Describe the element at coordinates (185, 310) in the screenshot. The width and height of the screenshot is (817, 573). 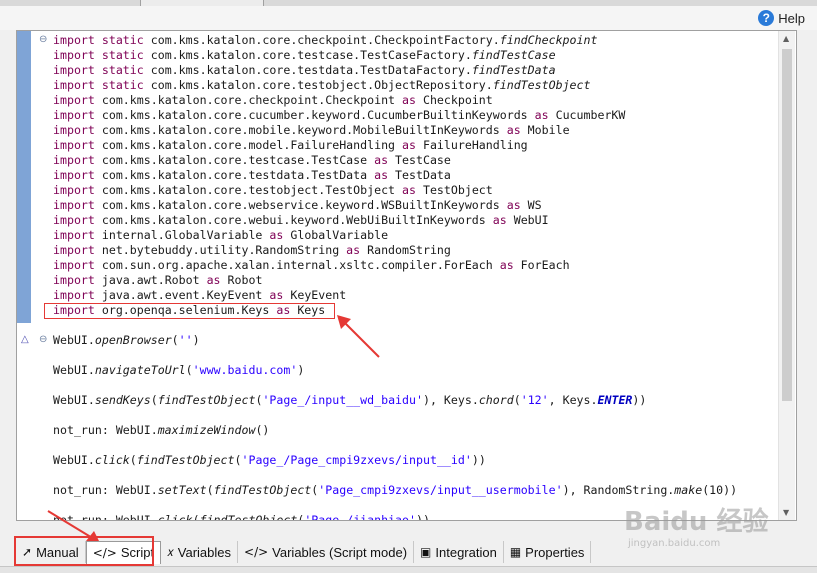
I see `code-token: org.openqa.selenium.Keys` at that location.